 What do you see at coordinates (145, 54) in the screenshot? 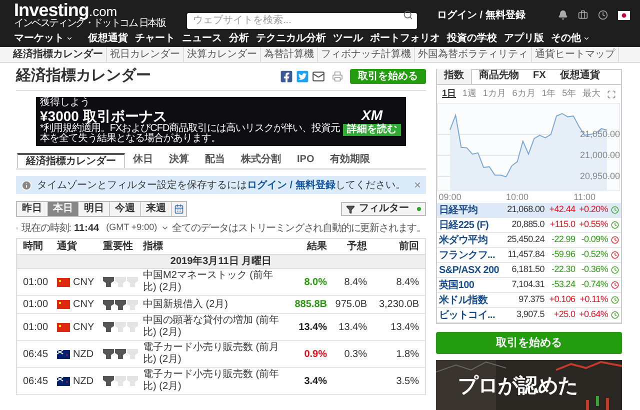
I see `subnav-link: 祝日カレンダー` at bounding box center [145, 54].